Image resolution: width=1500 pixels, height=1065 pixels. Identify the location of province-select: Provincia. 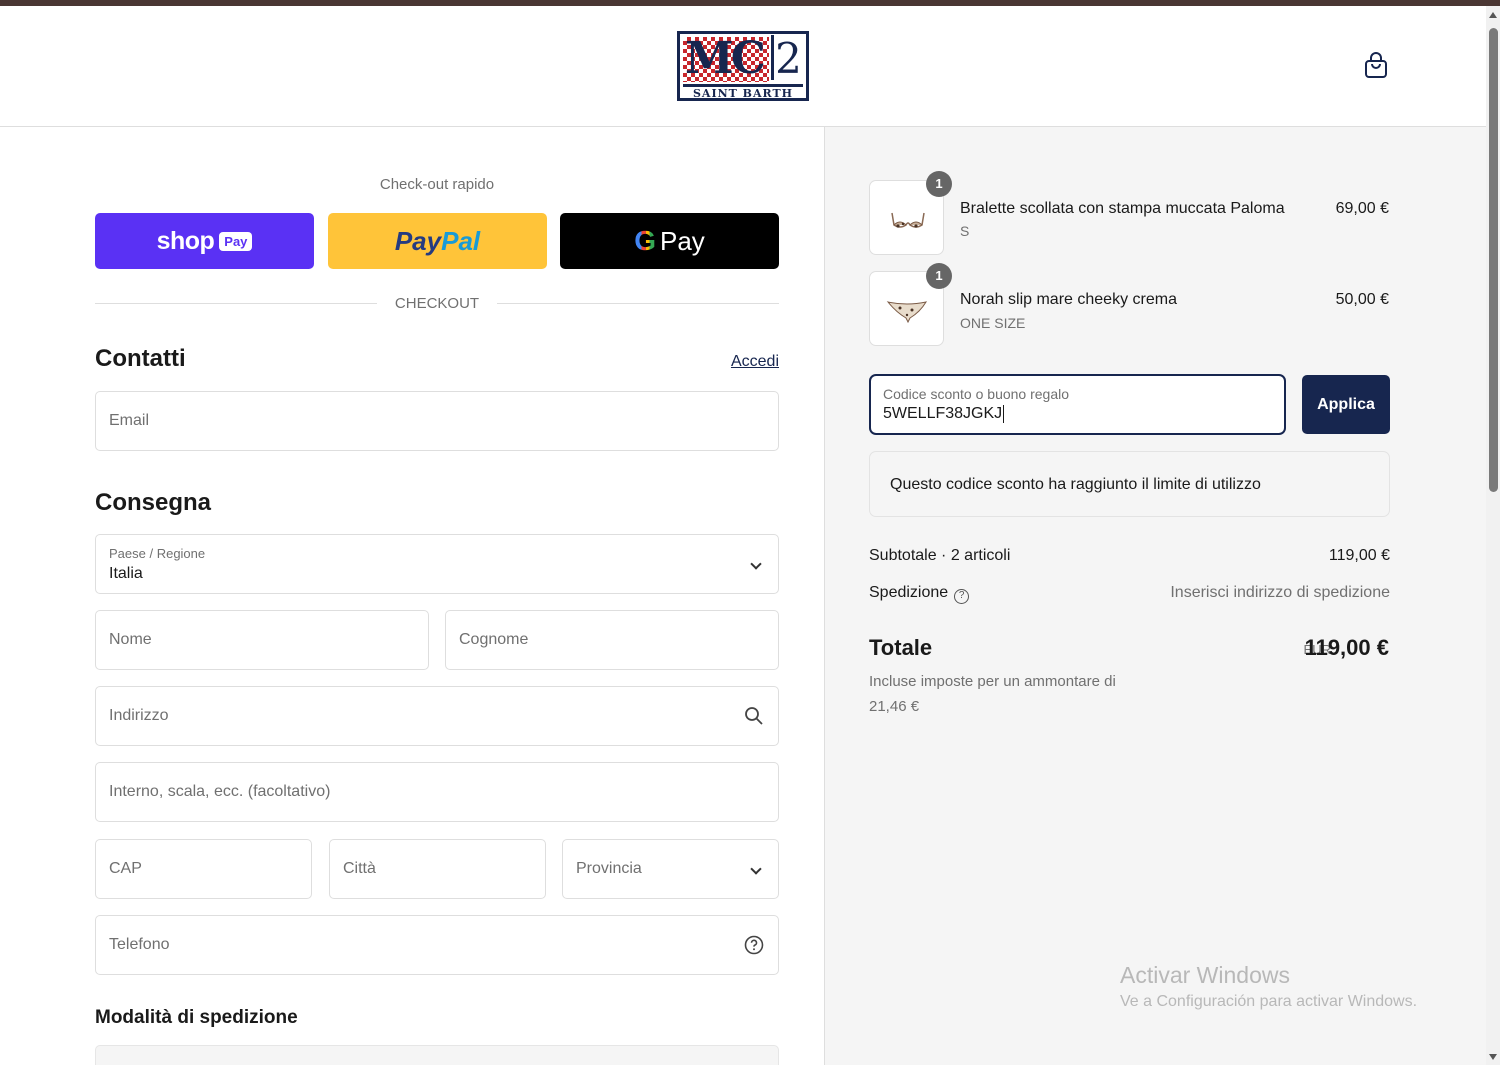
(670, 869).